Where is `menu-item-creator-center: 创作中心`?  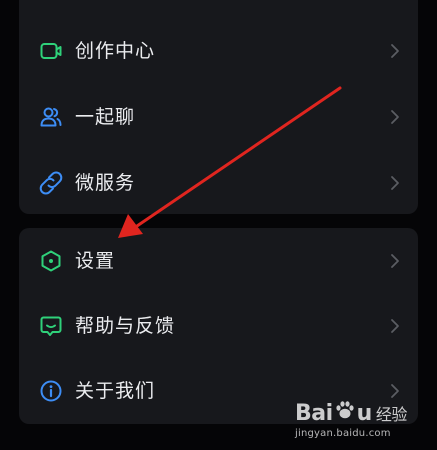 menu-item-creator-center: 创作中心 is located at coordinates (218, 51).